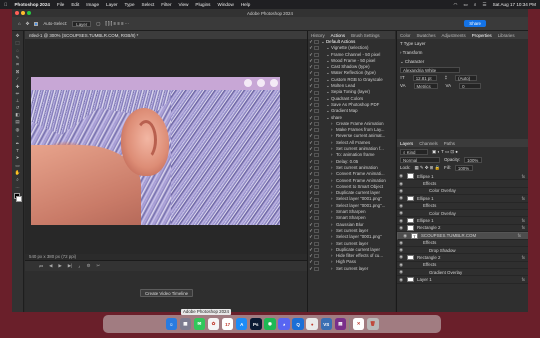 The width and height of the screenshot is (540, 338). What do you see at coordinates (462, 236) in the screenshot?
I see `layer-row: ◉ T SCOUPSES.TUMBLR.COM fx` at bounding box center [462, 236].